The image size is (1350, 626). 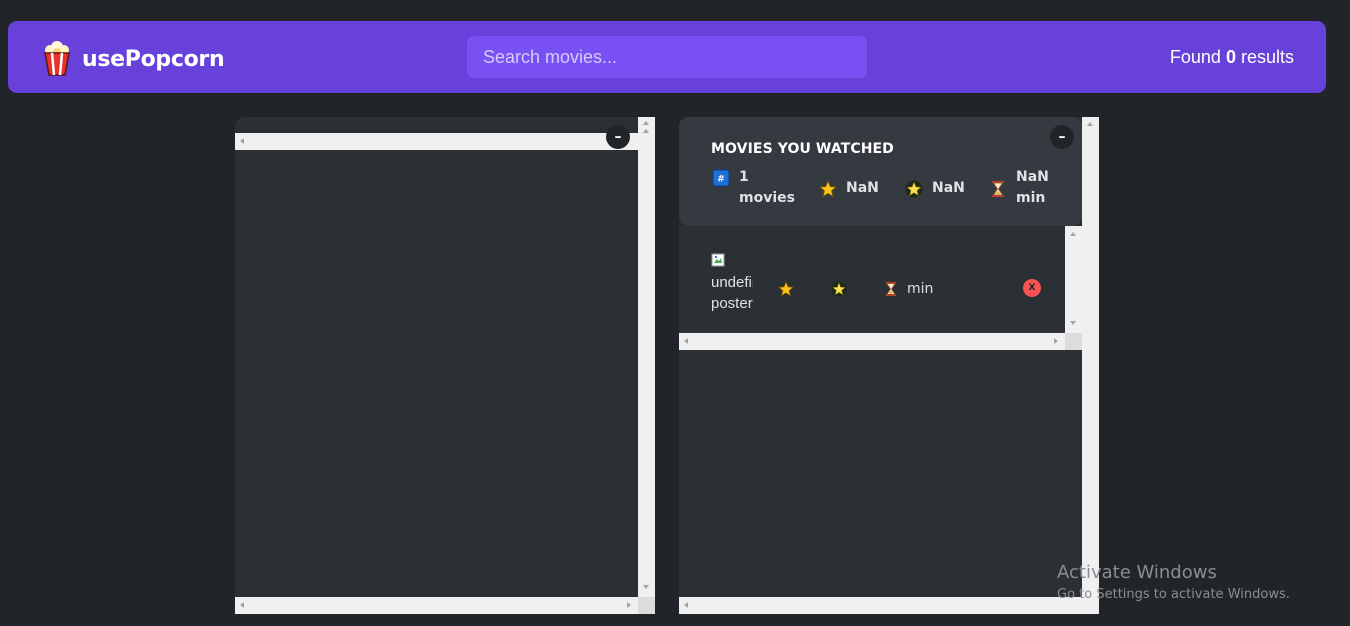 What do you see at coordinates (1267, 57) in the screenshot?
I see `results-suffix: results` at bounding box center [1267, 57].